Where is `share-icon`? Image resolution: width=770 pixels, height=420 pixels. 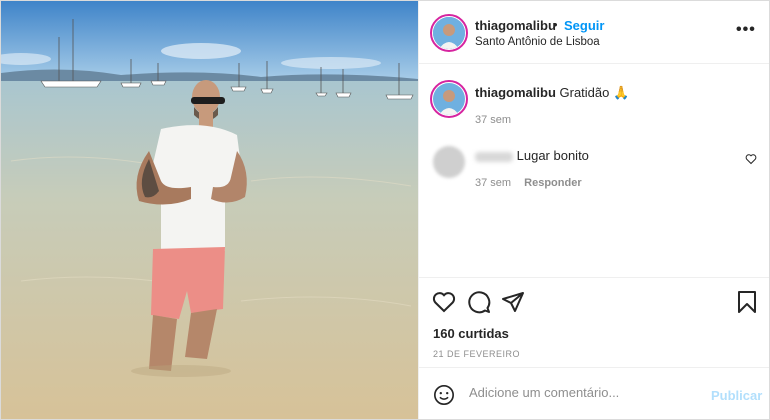 share-icon is located at coordinates (513, 302).